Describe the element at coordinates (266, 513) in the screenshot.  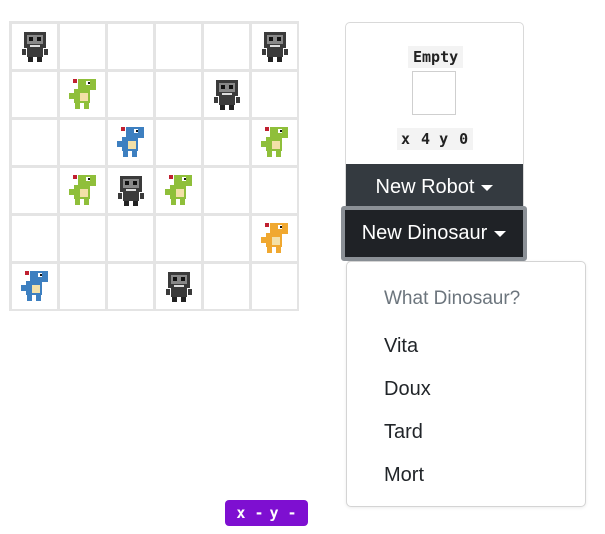
I see `hover-coordinates-badge: x - y -` at that location.